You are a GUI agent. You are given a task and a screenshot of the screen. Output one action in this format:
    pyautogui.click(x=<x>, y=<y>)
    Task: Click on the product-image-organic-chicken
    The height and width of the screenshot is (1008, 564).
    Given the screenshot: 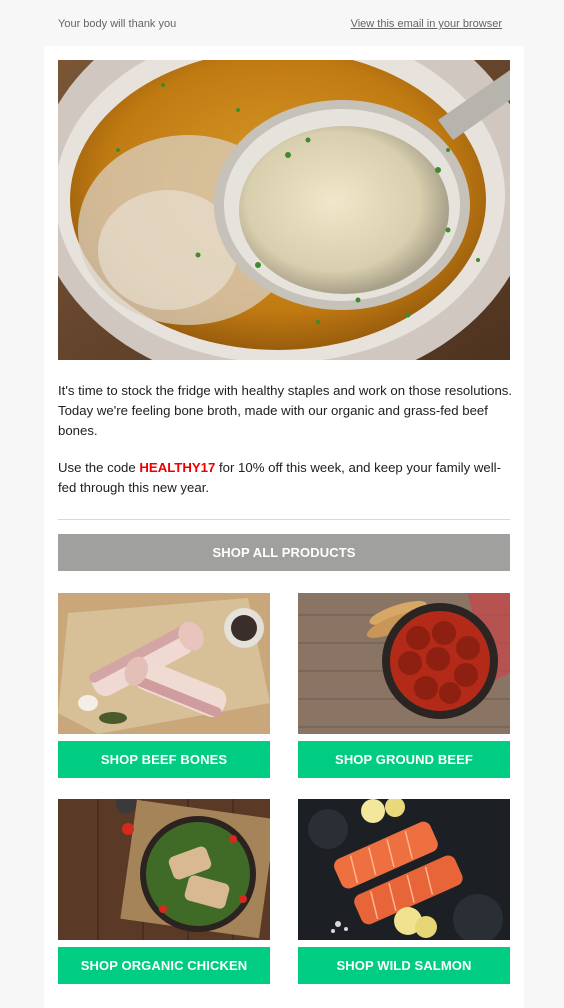 What is the action you would take?
    pyautogui.click(x=164, y=869)
    